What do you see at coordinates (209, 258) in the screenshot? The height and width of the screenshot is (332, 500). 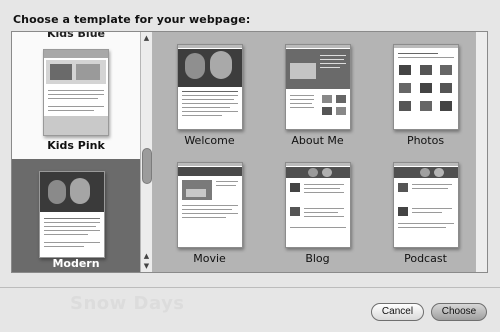 I see `template-label-movie: Movie` at bounding box center [209, 258].